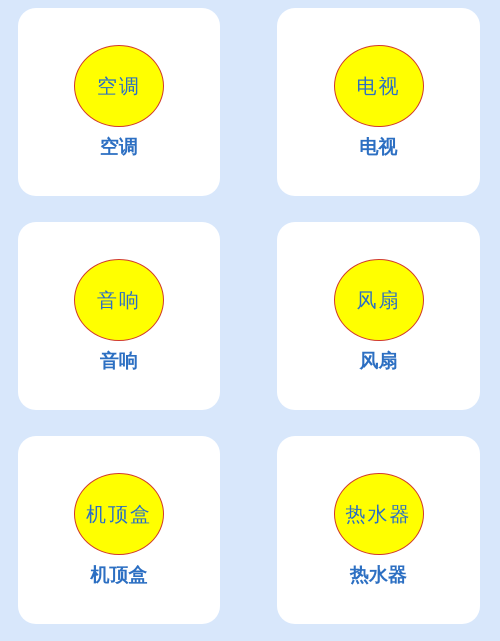 The image size is (500, 641). Describe the element at coordinates (119, 575) in the screenshot. I see `device-label: 机顶盒` at that location.